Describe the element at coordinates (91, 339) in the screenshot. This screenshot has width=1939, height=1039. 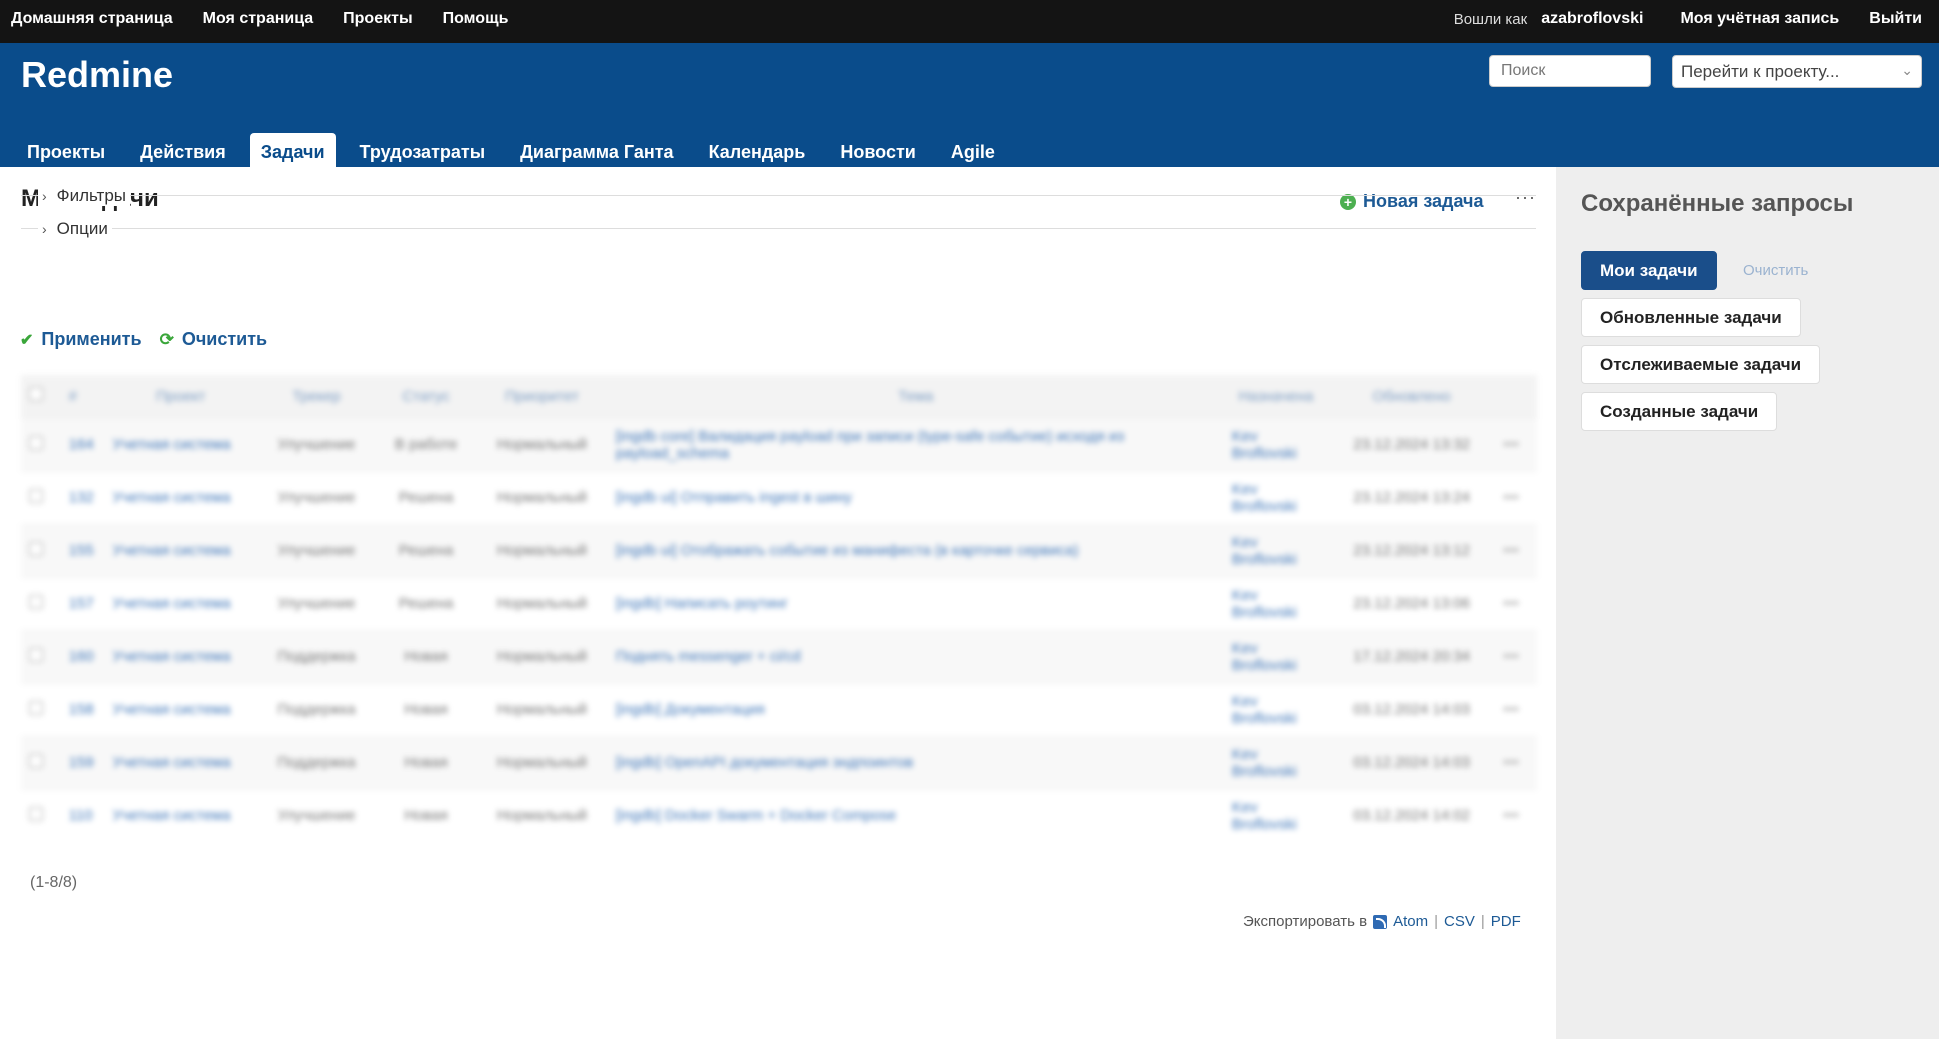
I see `apply-label: Применить` at that location.